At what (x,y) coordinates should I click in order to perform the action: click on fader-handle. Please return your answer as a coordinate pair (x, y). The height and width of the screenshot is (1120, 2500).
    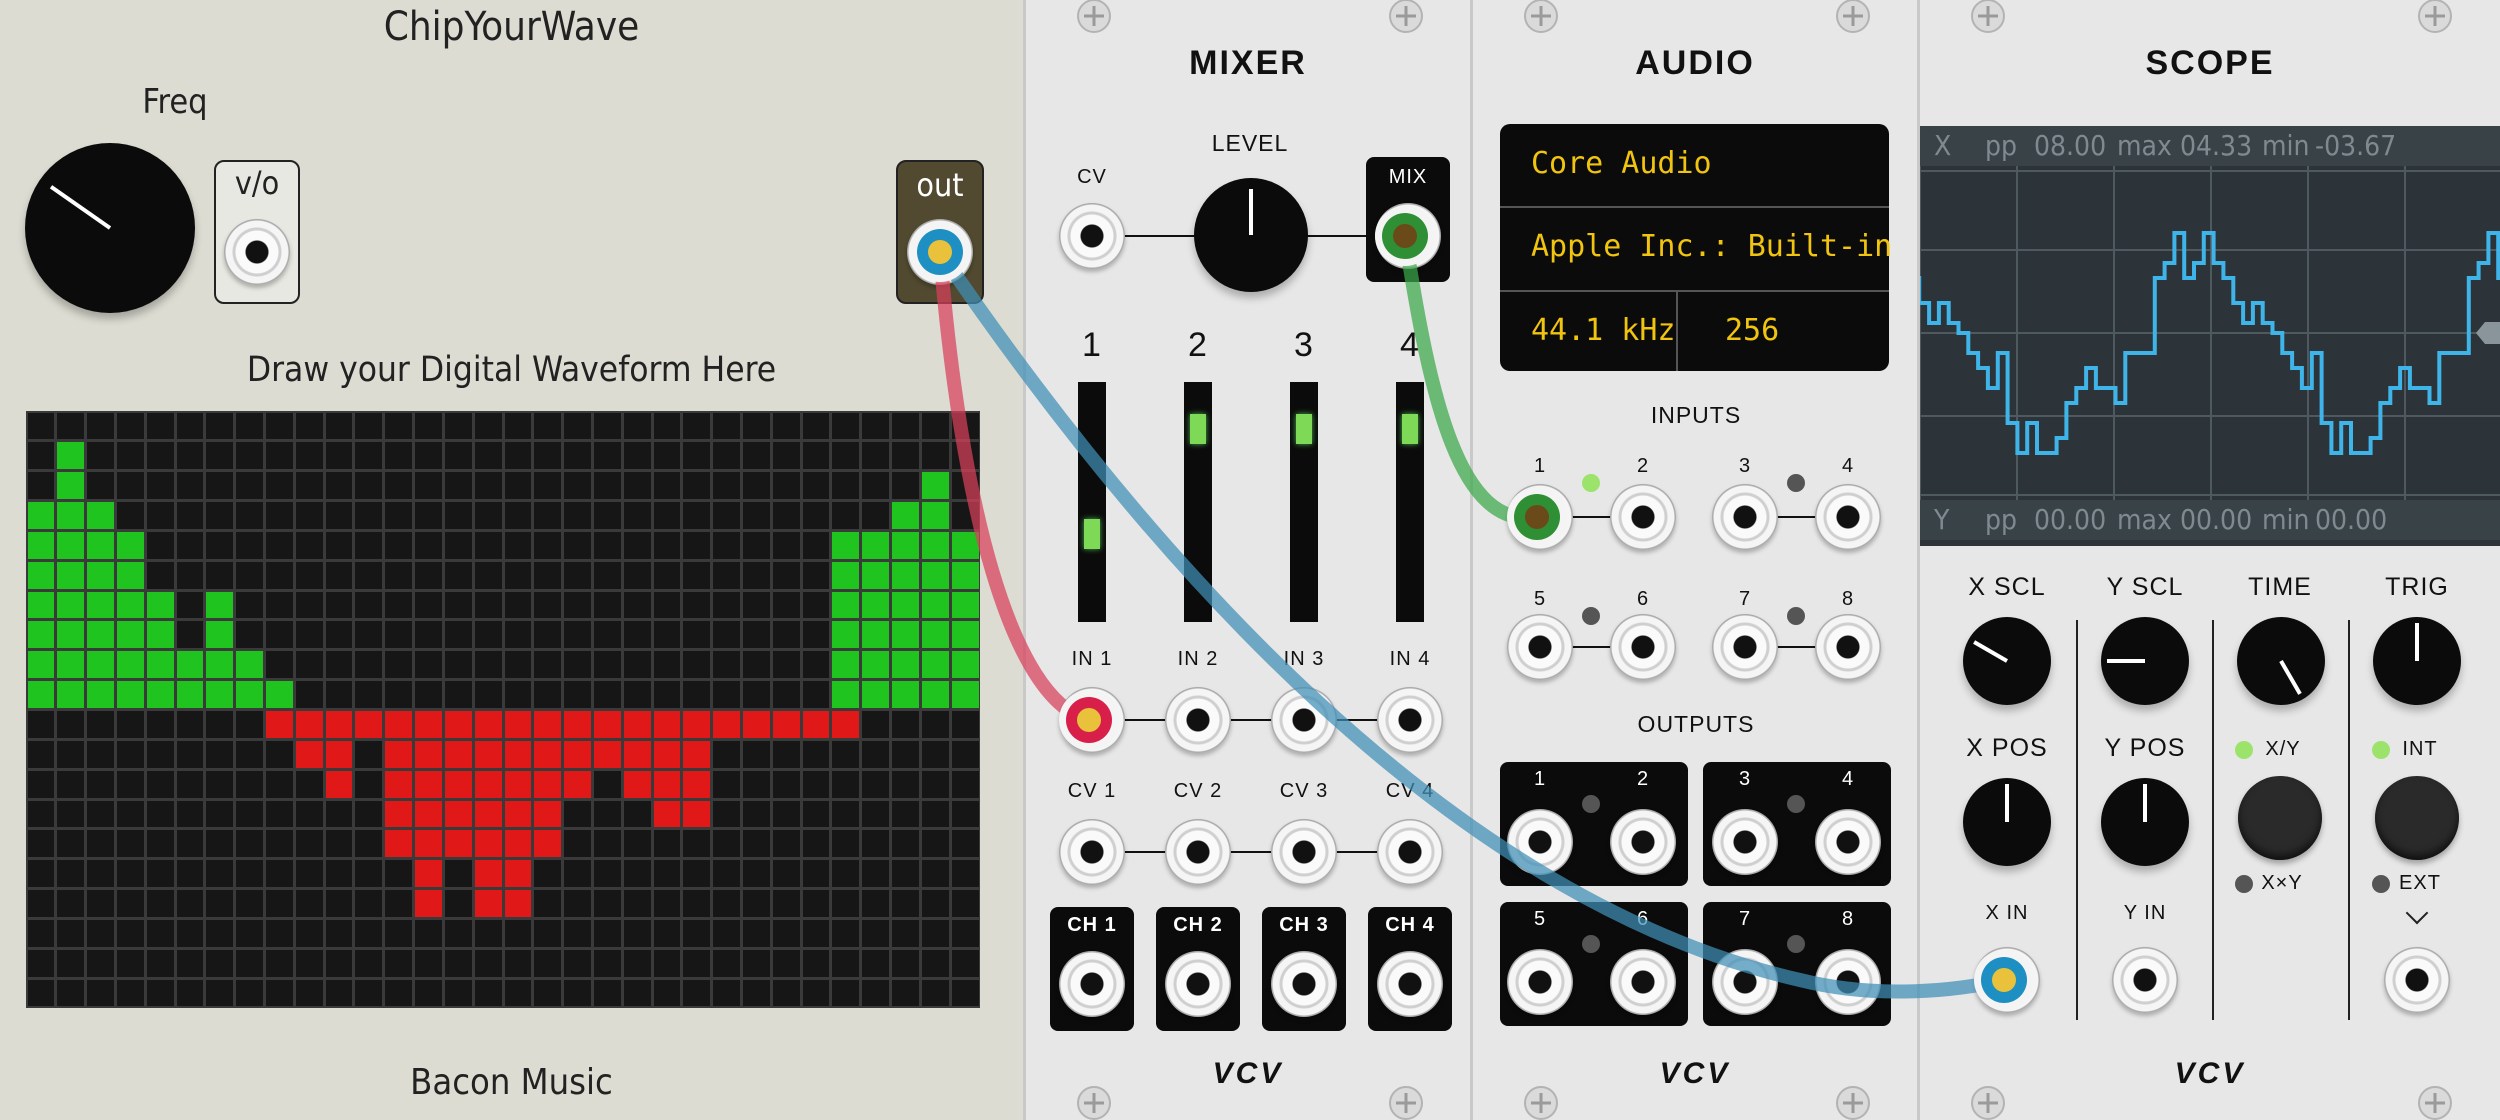
    Looking at the image, I should click on (1304, 428).